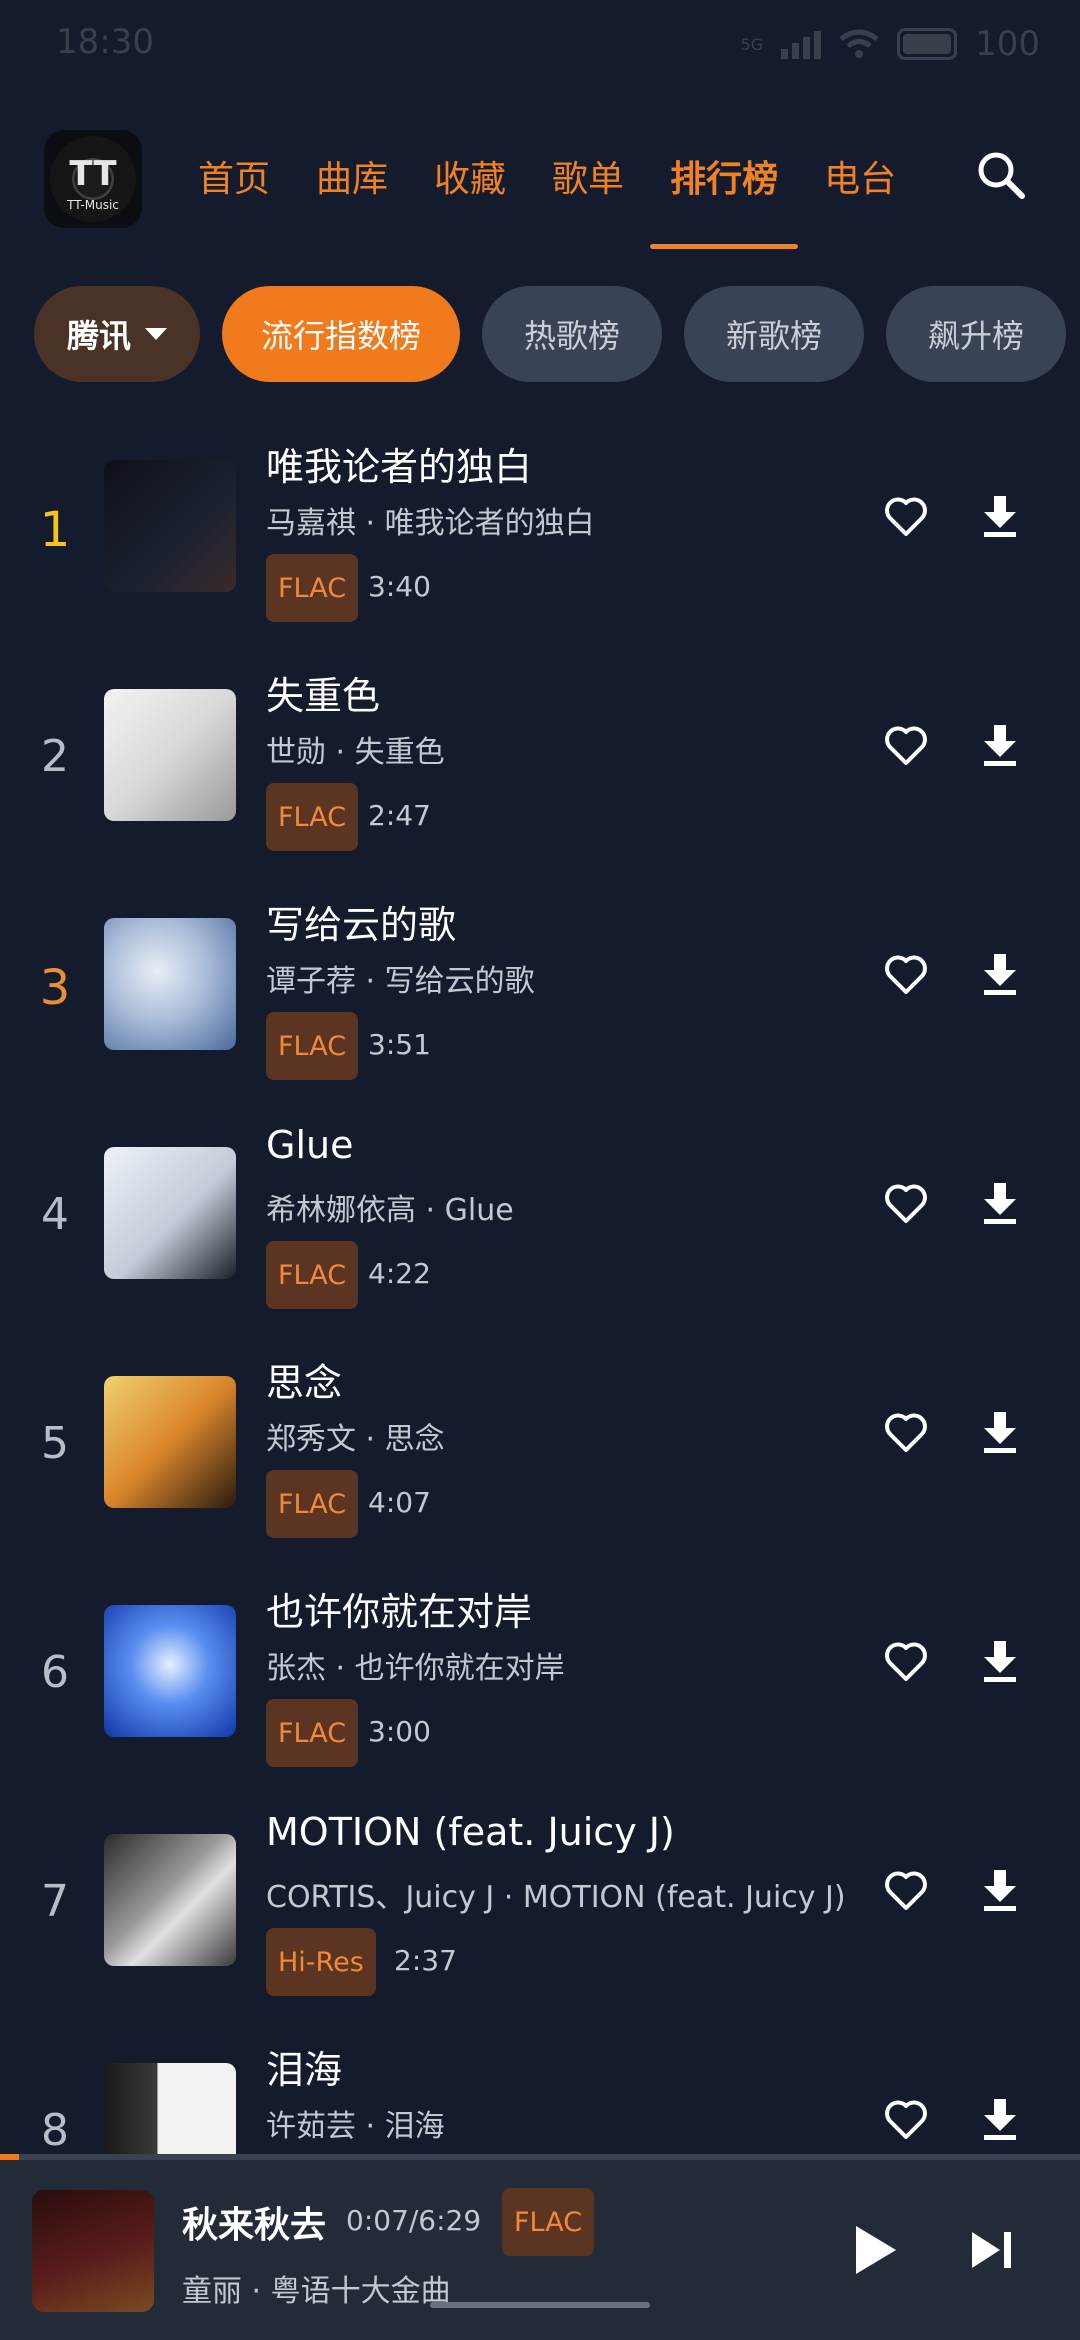 This screenshot has width=1080, height=2340. What do you see at coordinates (992, 2250) in the screenshot?
I see `skip-next-icon` at bounding box center [992, 2250].